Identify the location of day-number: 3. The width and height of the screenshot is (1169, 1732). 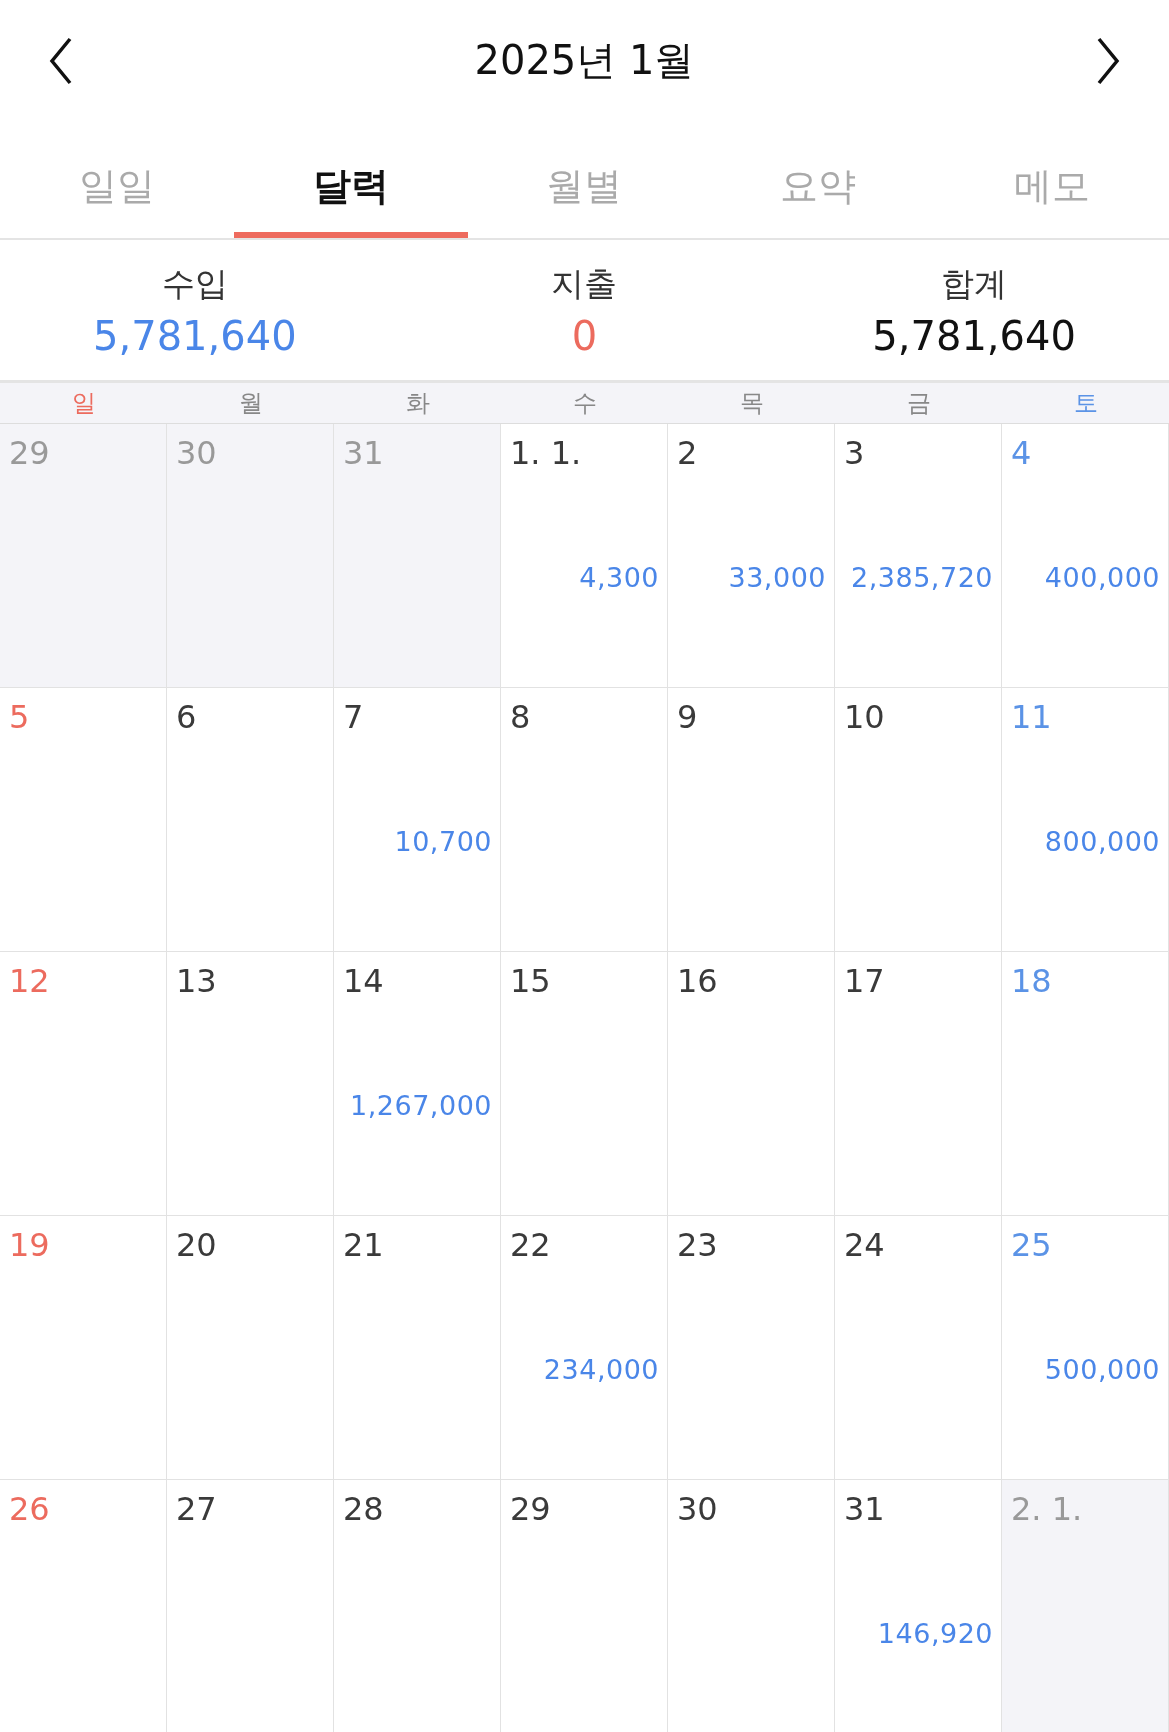
(854, 453).